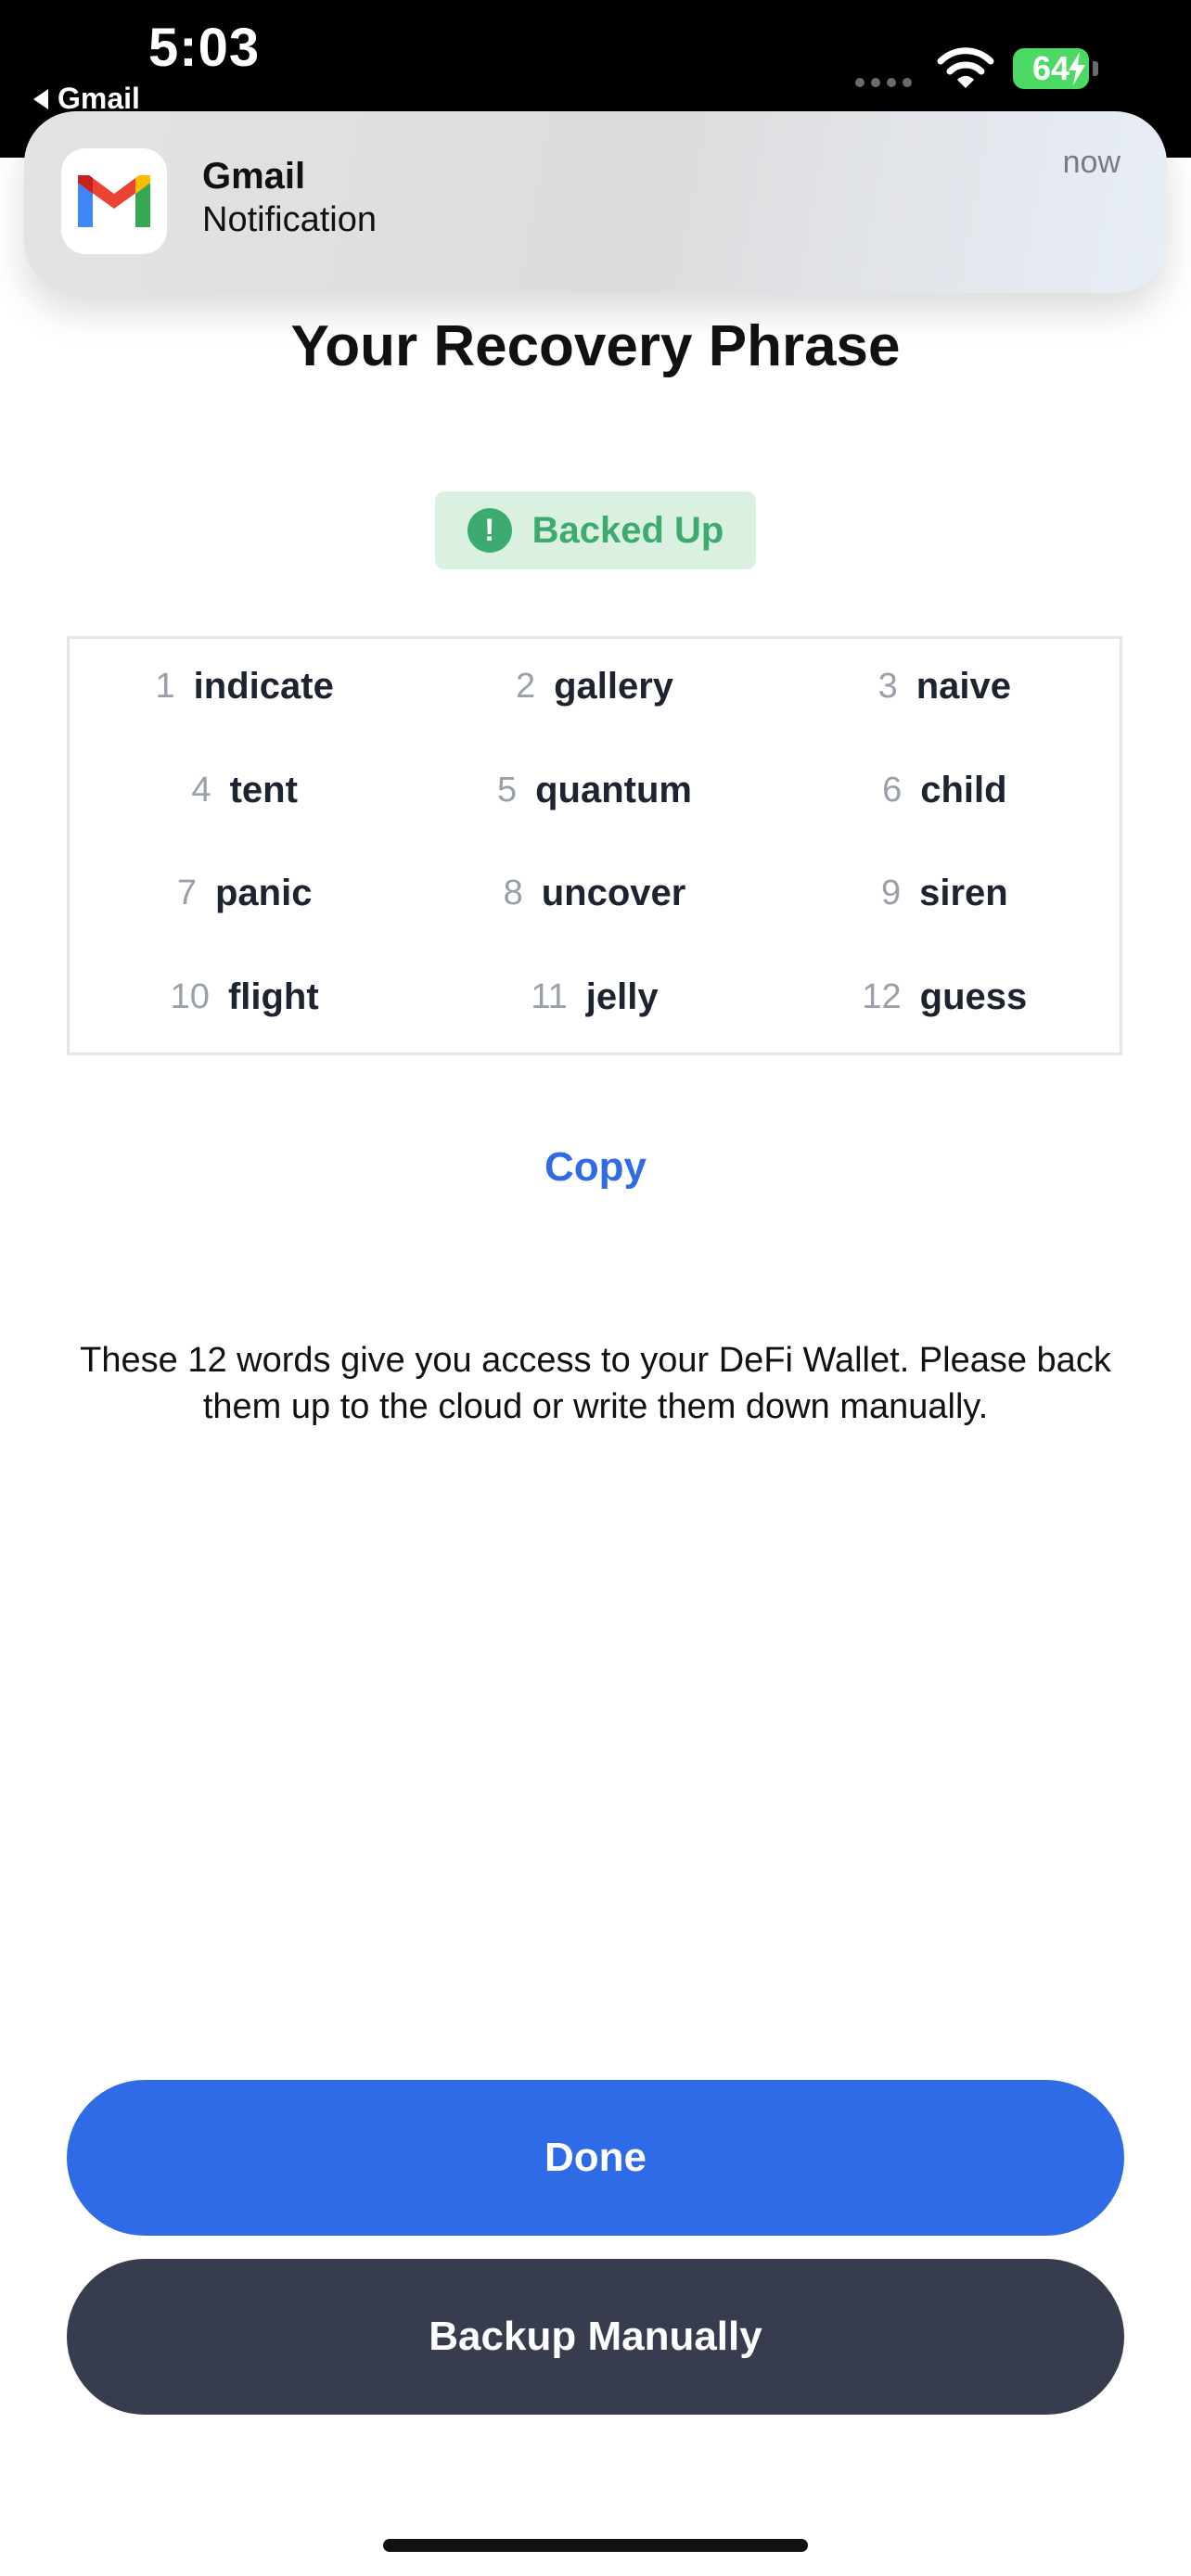 The image size is (1191, 2576). I want to click on word-number: 2, so click(525, 687).